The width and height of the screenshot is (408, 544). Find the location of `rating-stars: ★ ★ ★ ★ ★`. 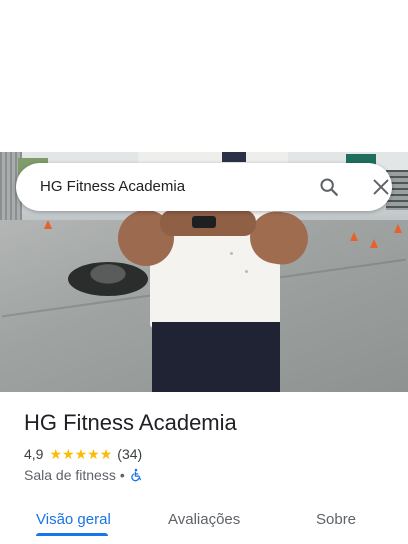

rating-stars: ★ ★ ★ ★ ★ is located at coordinates (80, 454).